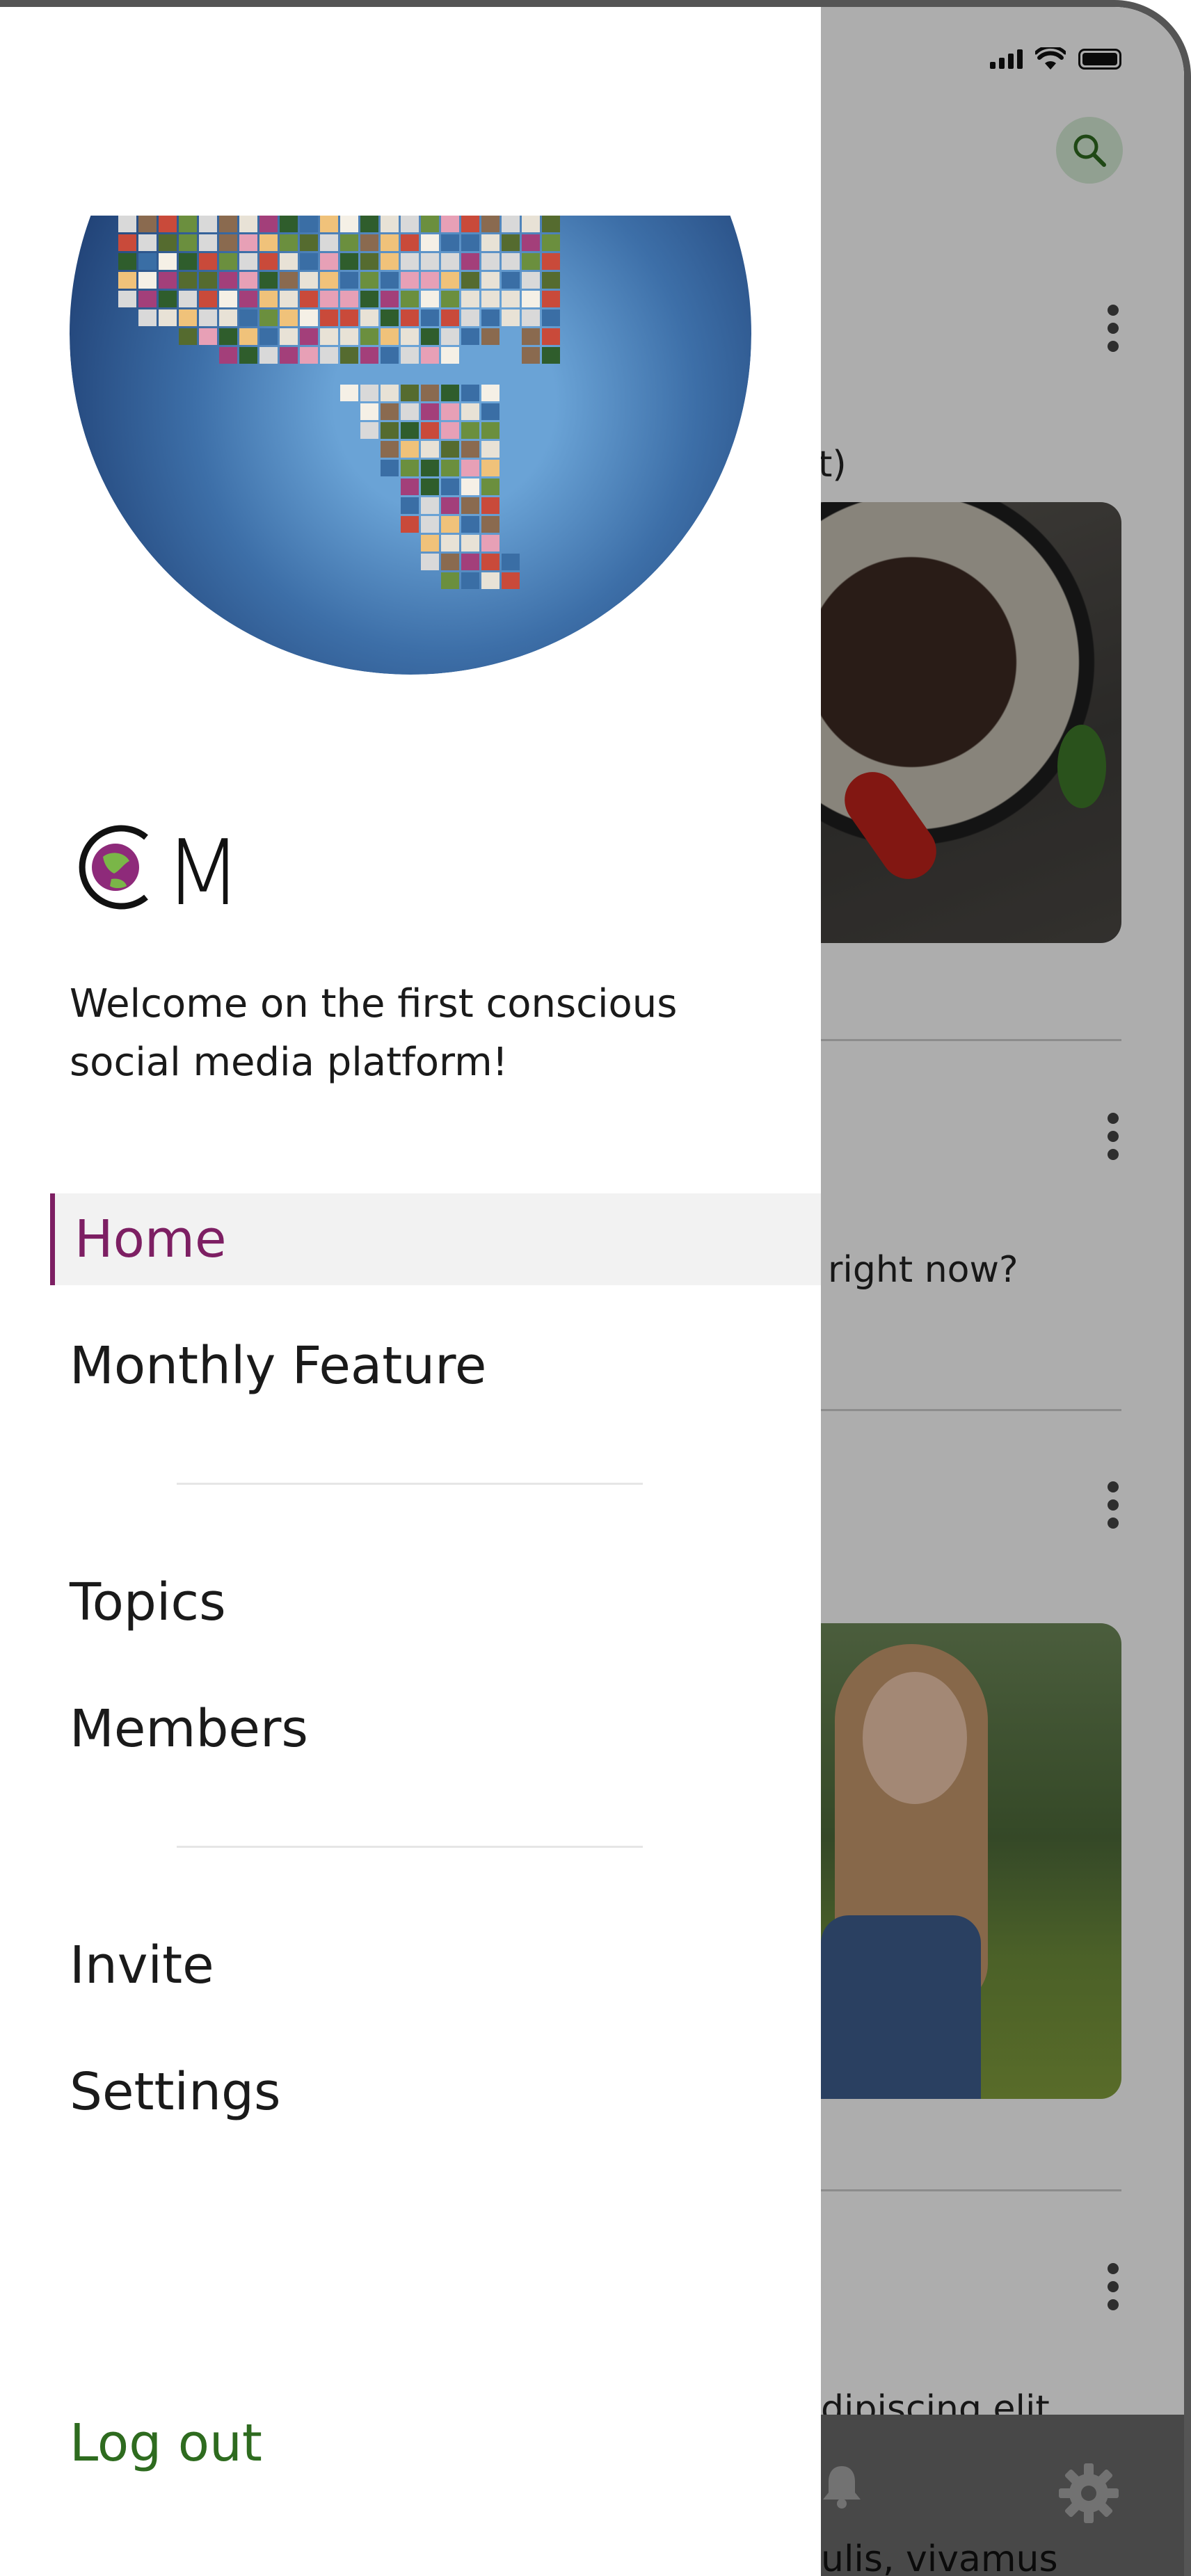  I want to click on nav-item-label: Invite, so click(142, 1965).